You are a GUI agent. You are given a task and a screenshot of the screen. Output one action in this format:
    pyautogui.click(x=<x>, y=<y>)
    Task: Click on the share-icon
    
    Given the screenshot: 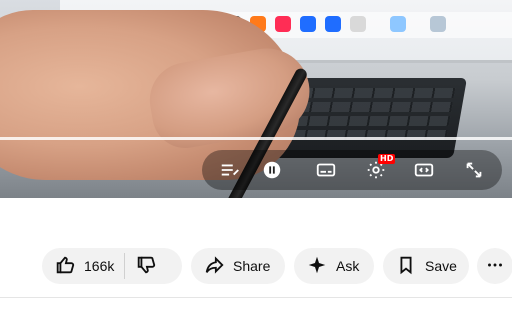 What is the action you would take?
    pyautogui.click(x=214, y=266)
    